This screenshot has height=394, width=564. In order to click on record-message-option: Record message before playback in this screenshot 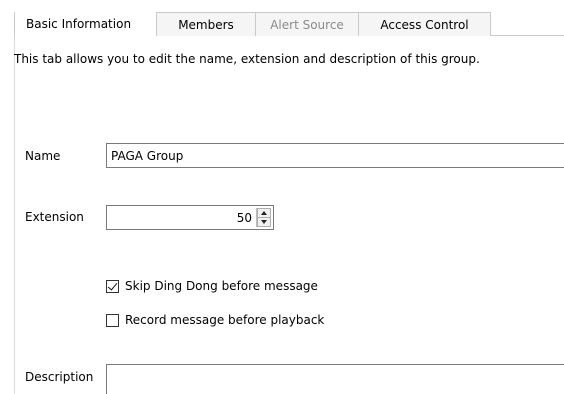, I will do `click(215, 320)`.